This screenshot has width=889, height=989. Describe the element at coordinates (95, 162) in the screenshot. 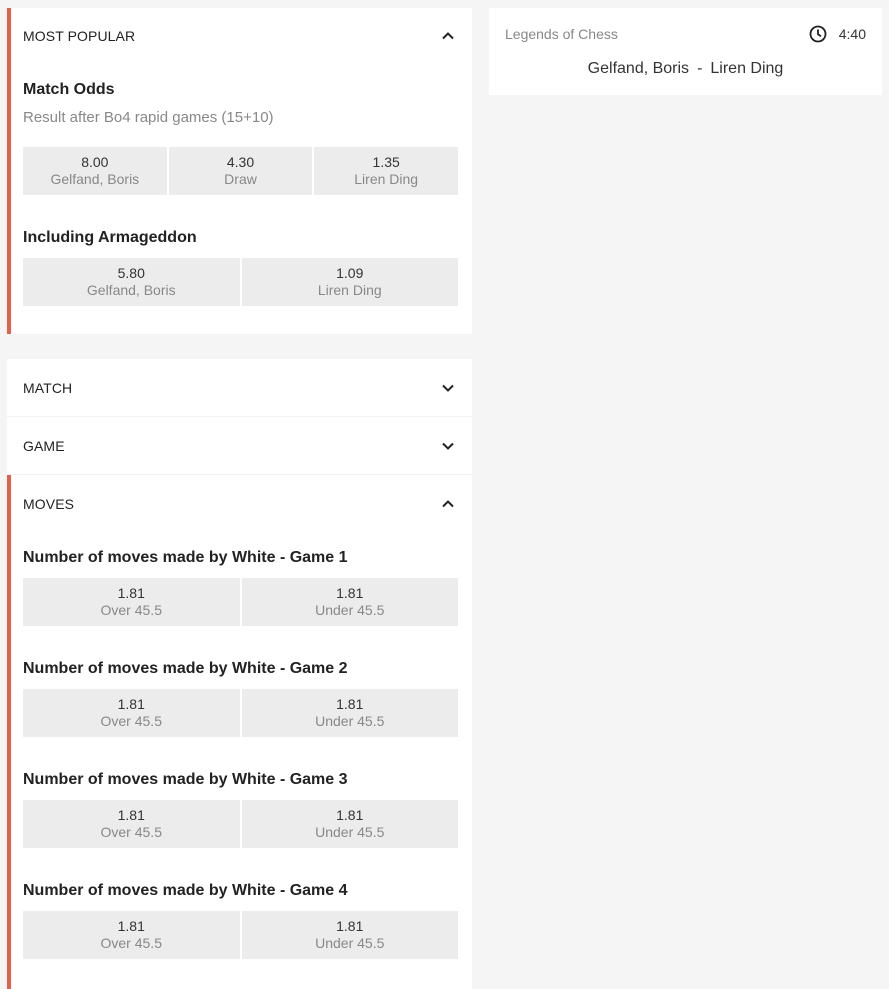

I see `odds-price: 8.00` at that location.